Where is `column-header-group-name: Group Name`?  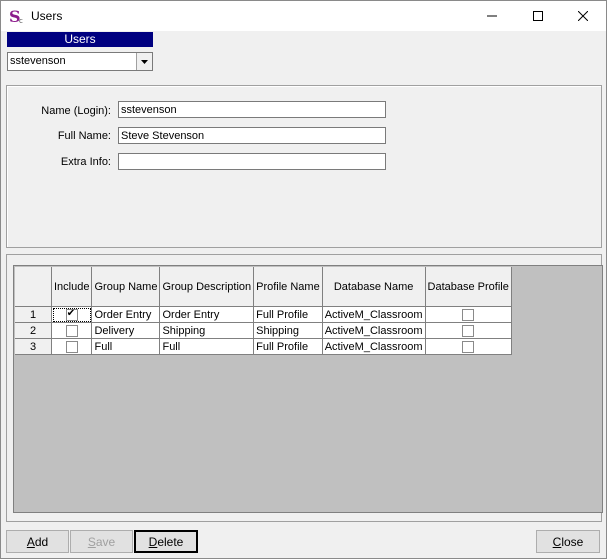 column-header-group-name: Group Name is located at coordinates (126, 287).